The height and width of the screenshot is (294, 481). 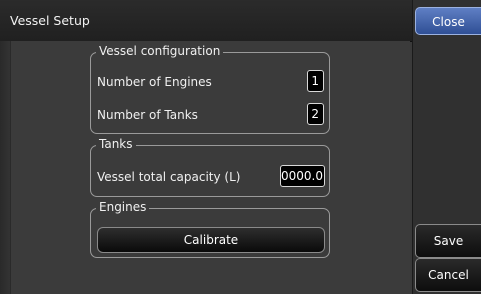 I want to click on tanks-value-field: 2, so click(x=315, y=114).